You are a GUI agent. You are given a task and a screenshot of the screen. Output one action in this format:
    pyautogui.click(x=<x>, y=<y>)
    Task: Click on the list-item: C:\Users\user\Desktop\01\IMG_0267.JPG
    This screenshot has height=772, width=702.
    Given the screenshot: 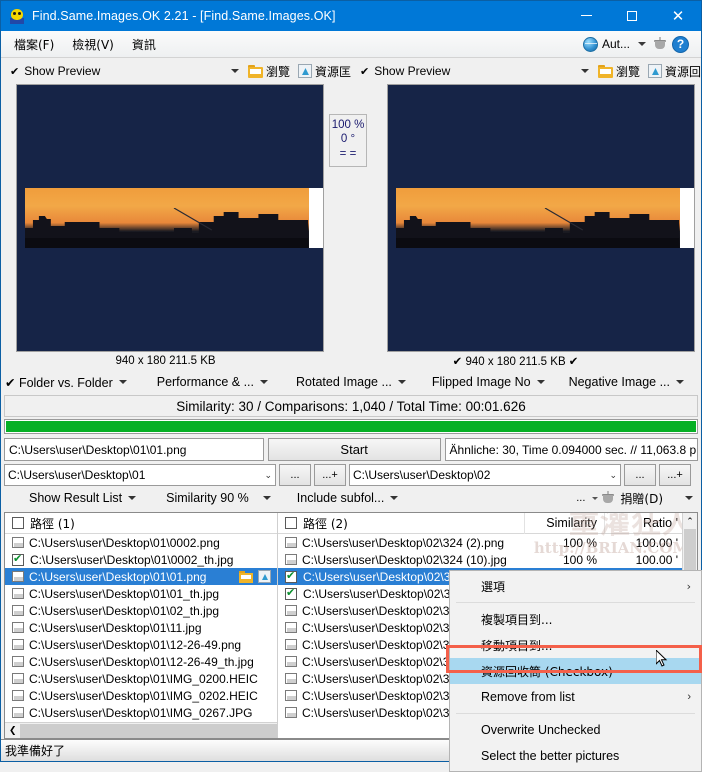 What is the action you would take?
    pyautogui.click(x=141, y=712)
    